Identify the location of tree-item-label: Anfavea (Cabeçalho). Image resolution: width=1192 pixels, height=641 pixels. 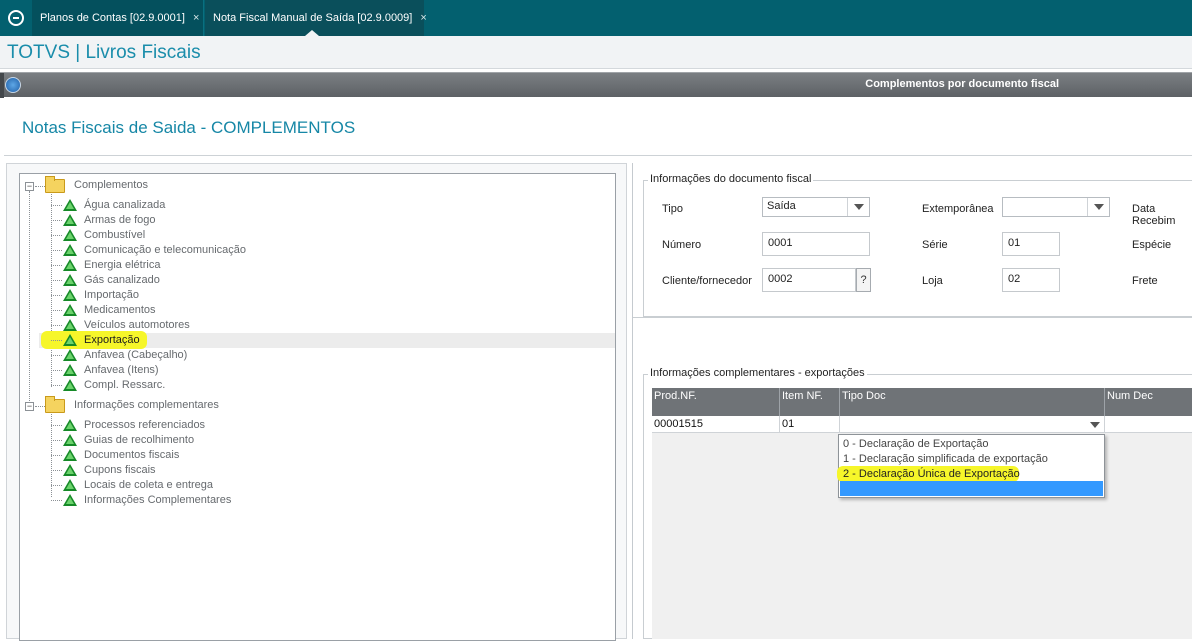
(136, 355).